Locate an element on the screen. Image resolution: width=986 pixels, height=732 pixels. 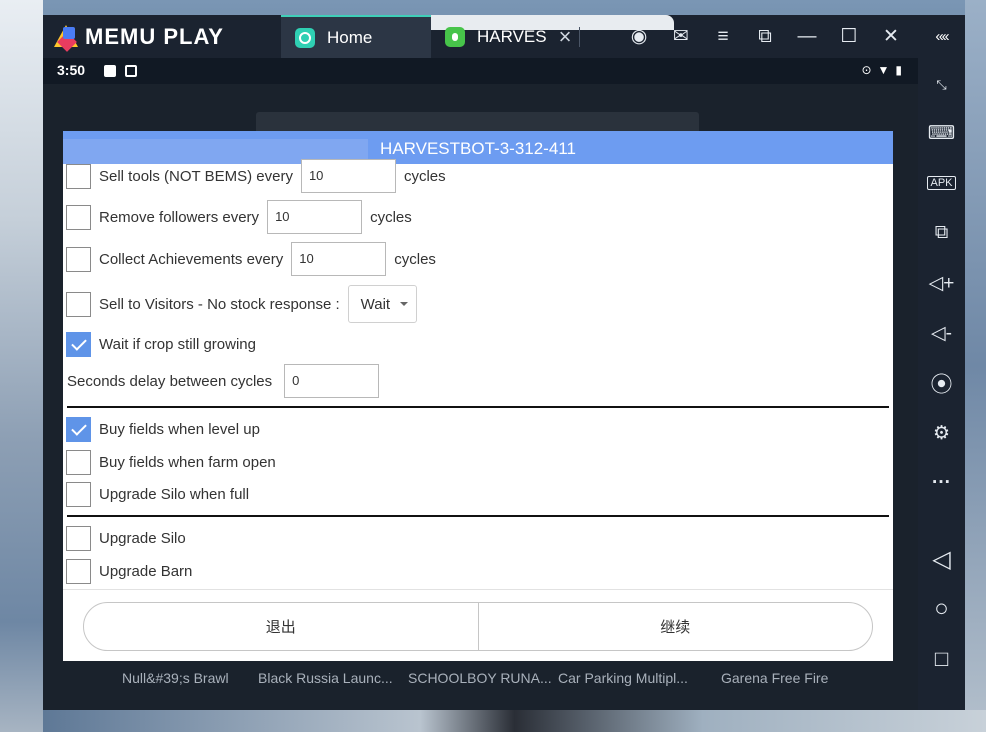
no-stock-response-select: Wait is located at coordinates (382, 304).